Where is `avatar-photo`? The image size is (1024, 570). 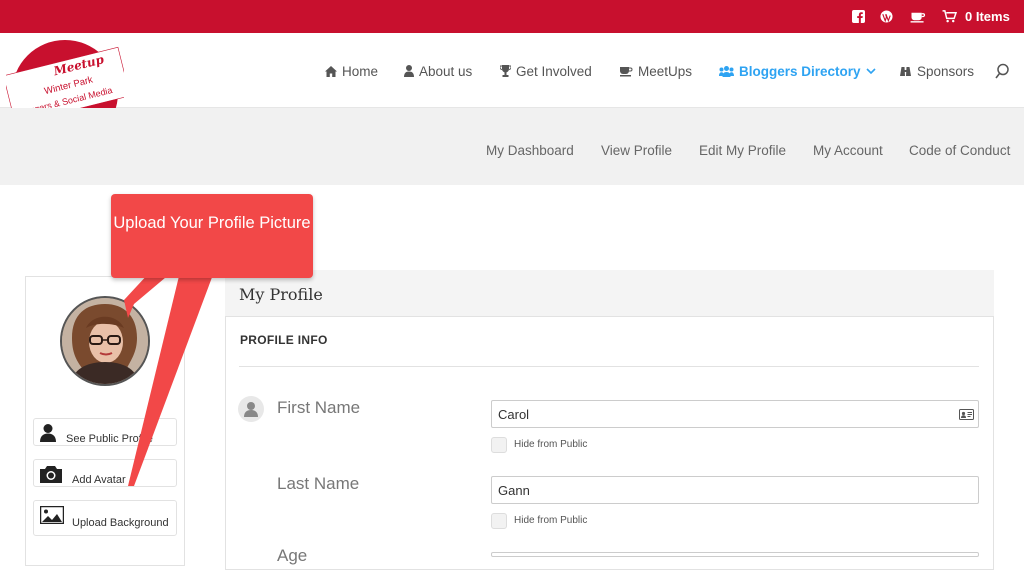 avatar-photo is located at coordinates (105, 341).